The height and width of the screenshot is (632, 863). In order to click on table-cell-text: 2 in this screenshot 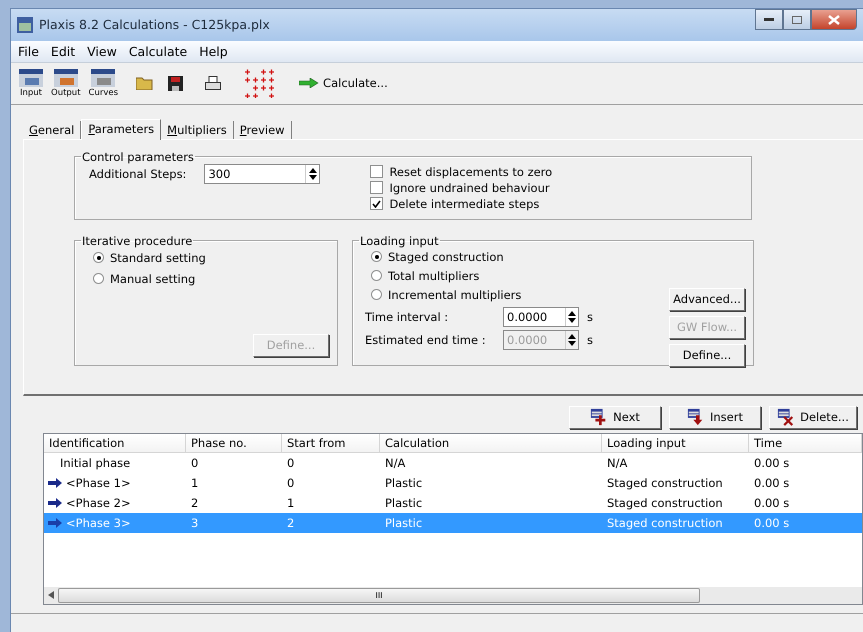, I will do `click(195, 503)`.